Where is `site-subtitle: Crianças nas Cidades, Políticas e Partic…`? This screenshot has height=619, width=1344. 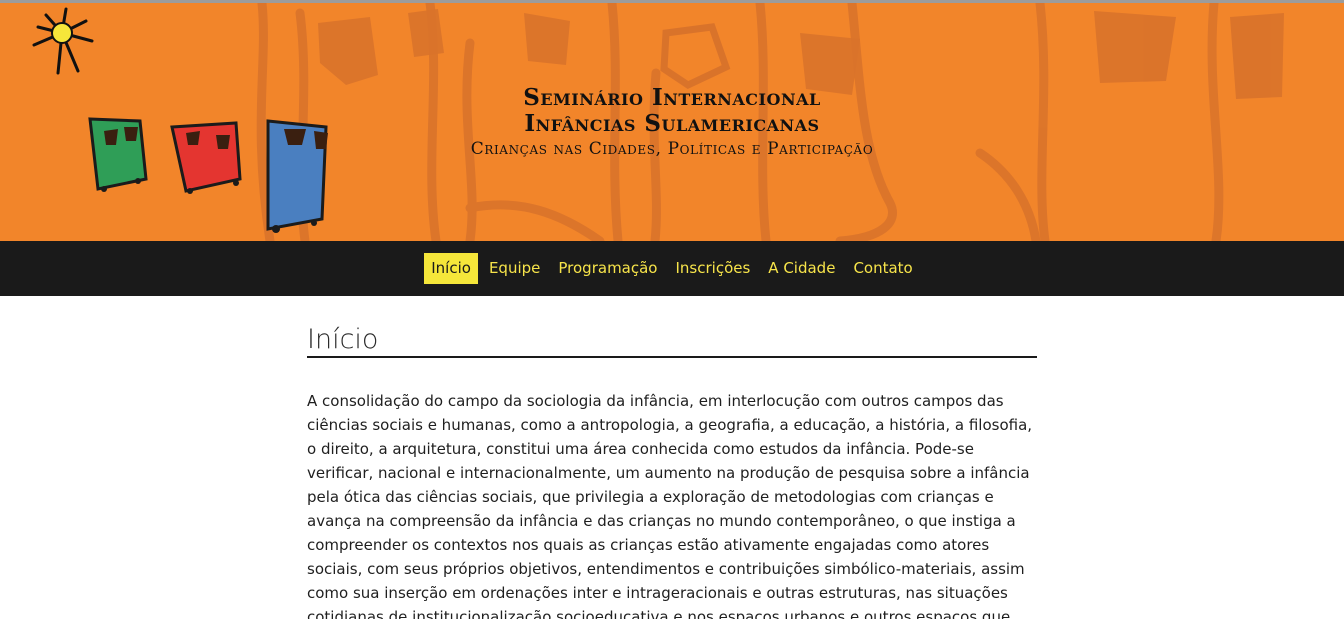
site-subtitle: Crianças nas Cidades, Políticas e Partic… is located at coordinates (672, 149).